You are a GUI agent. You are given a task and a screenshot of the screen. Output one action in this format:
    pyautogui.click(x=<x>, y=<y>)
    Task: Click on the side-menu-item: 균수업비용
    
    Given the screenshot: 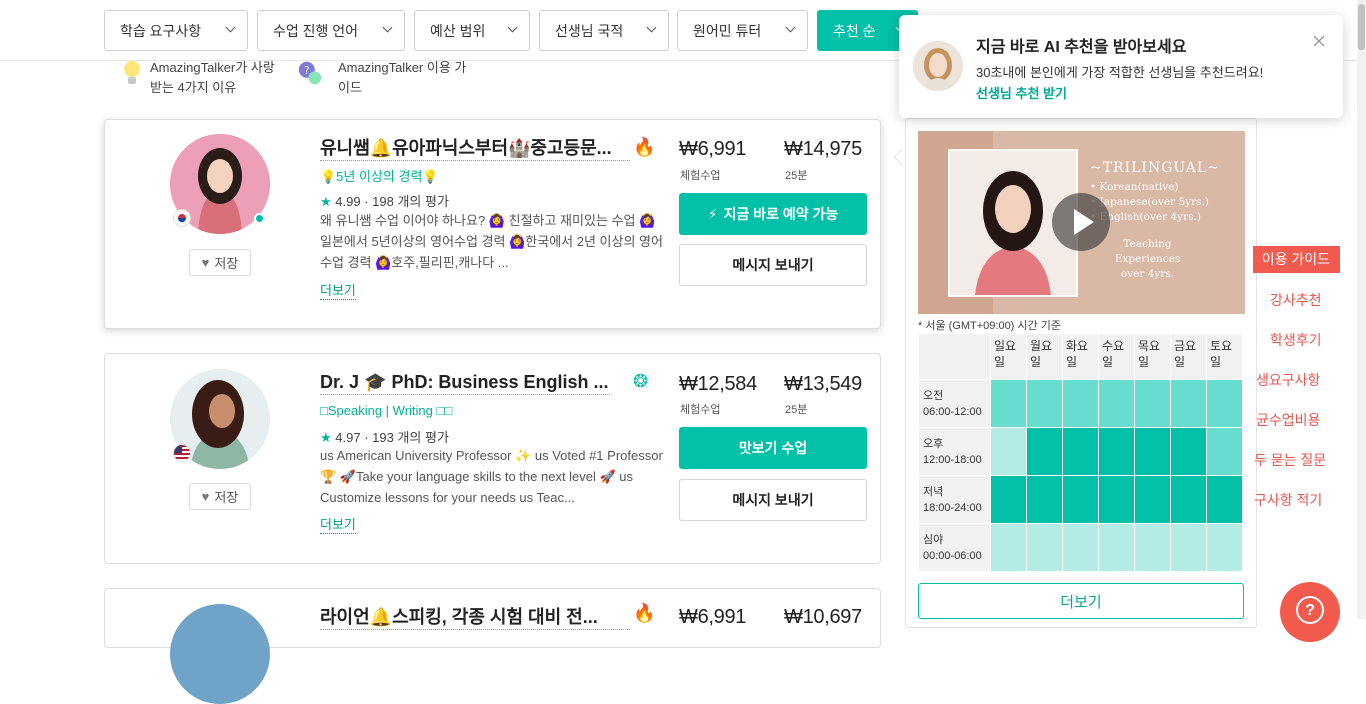 What is the action you would take?
    pyautogui.click(x=1288, y=420)
    